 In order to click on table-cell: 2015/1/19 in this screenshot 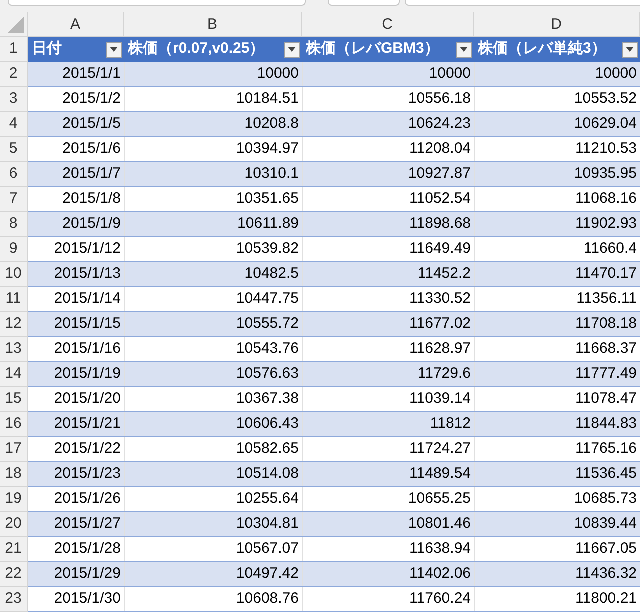, I will do `click(76, 374)`.